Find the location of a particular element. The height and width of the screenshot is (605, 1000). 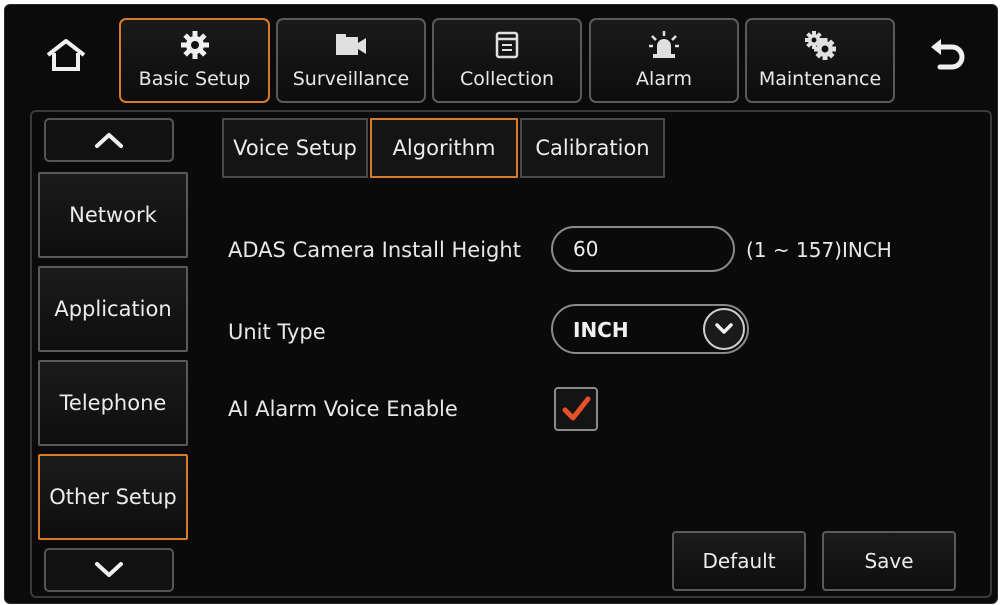

chevron-up-icon is located at coordinates (109, 140).